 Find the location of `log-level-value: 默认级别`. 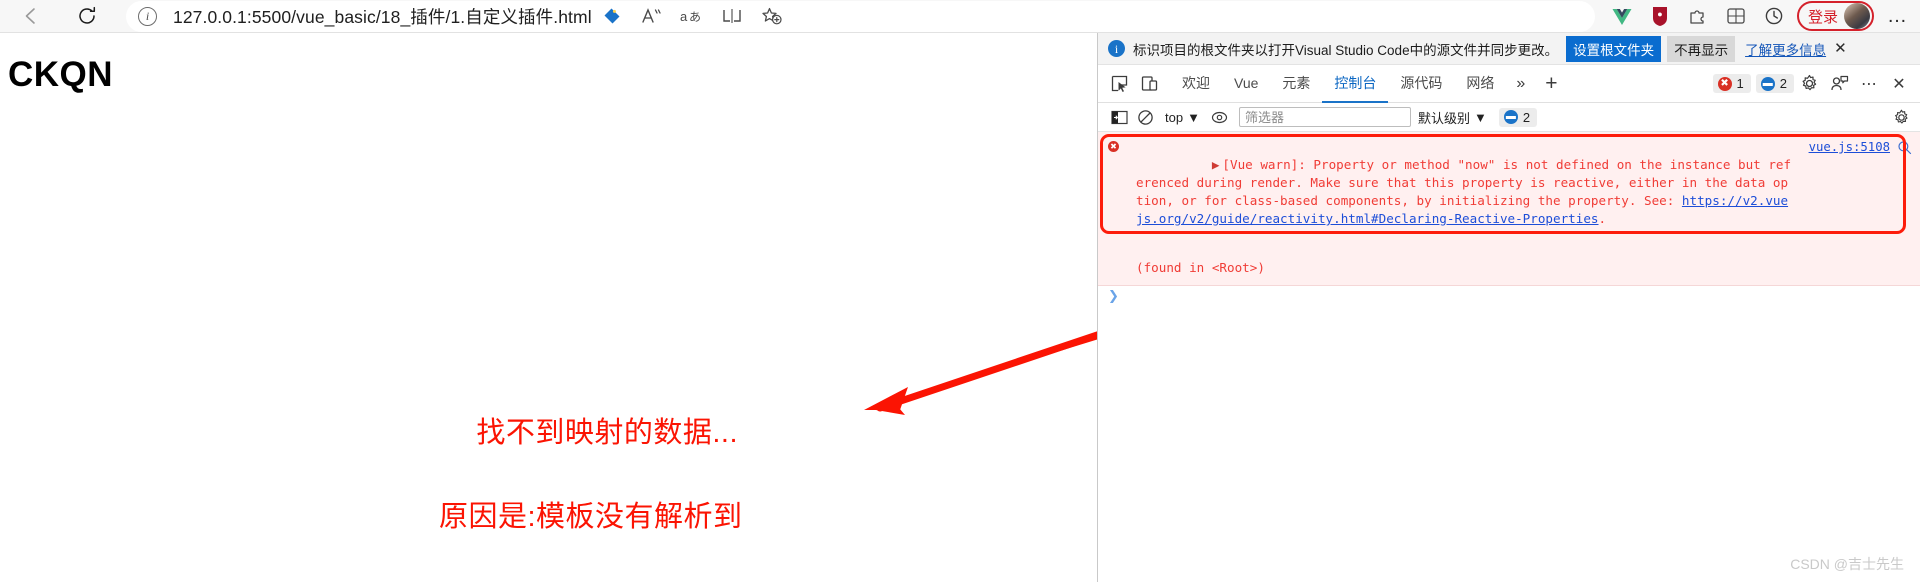

log-level-value: 默认级别 is located at coordinates (1443, 118).